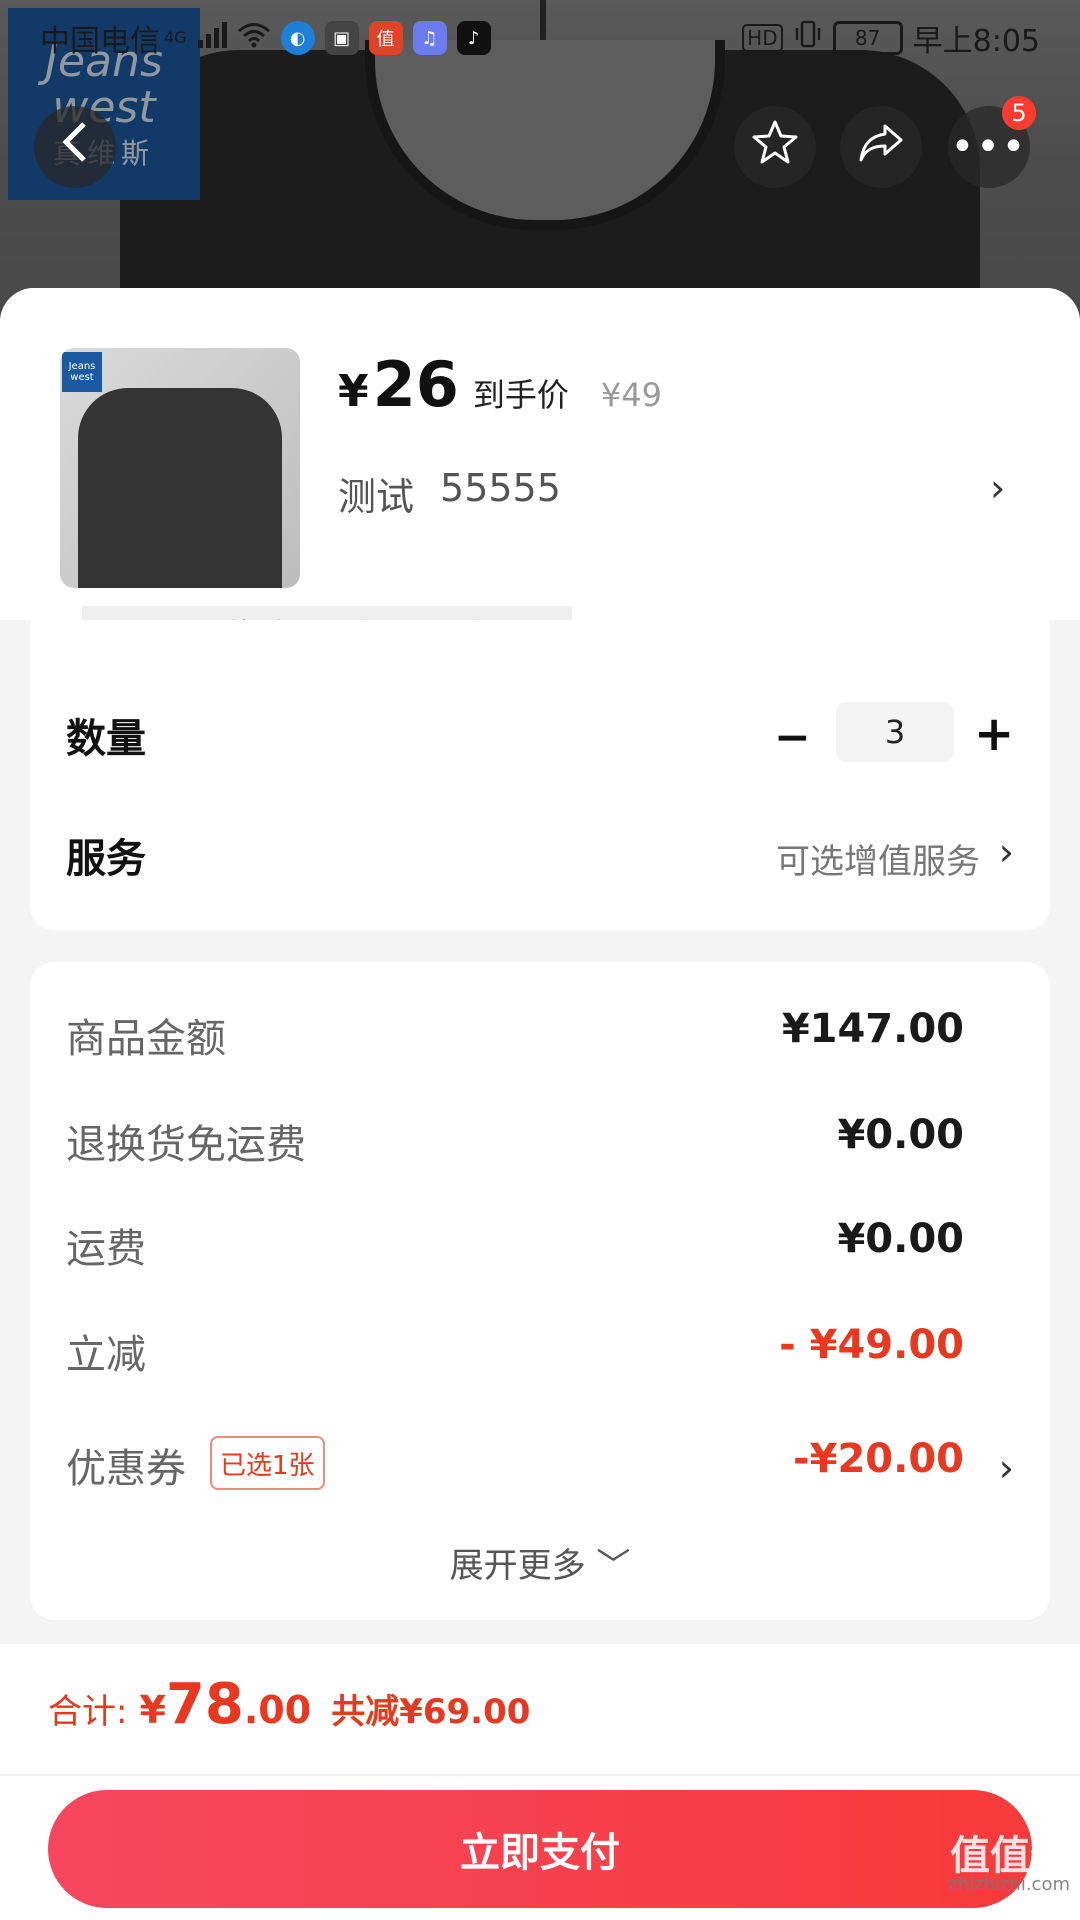 The height and width of the screenshot is (1920, 1080). I want to click on favorite-button, so click(775, 147).